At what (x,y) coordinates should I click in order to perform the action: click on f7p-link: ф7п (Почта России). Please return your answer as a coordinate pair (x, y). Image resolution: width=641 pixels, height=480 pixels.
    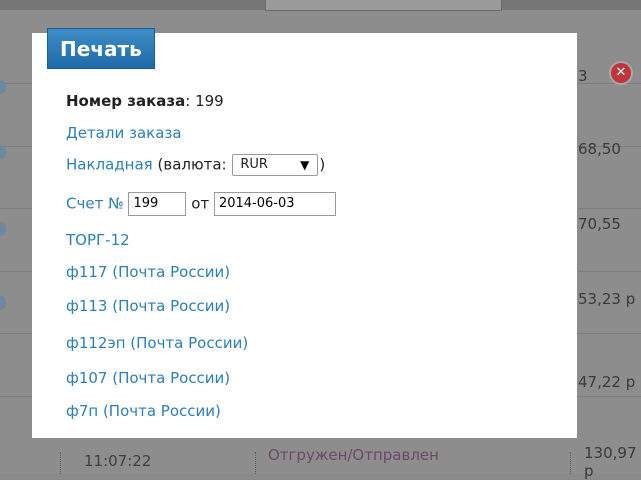
    Looking at the image, I should click on (143, 411).